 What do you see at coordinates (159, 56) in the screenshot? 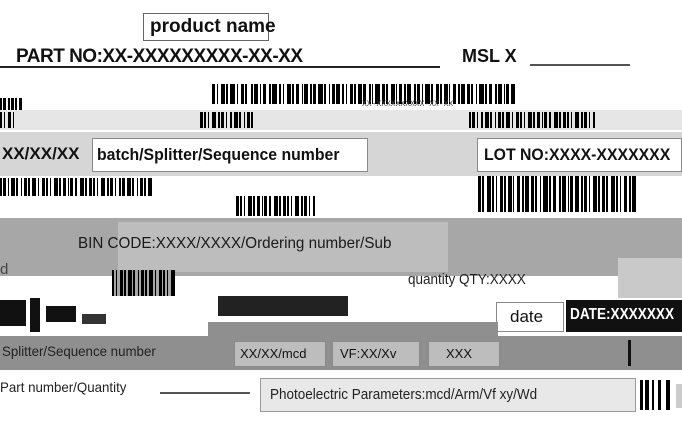
I see `part-number: PART NO:XX-XXXXXXXXX-XX-XX` at bounding box center [159, 56].